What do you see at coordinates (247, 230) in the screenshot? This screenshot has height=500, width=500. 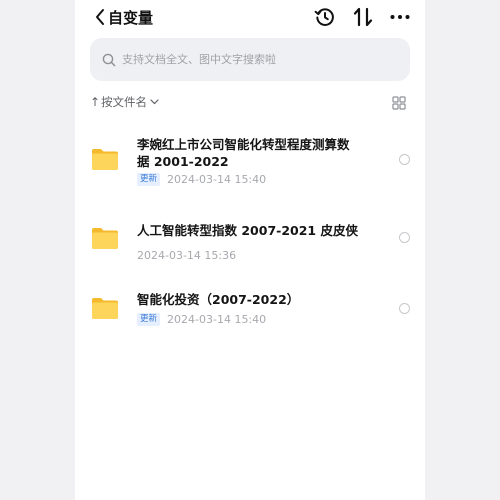 I see `file-name-line: 人工智能转型指数 2007-2021 皮皮侠` at bounding box center [247, 230].